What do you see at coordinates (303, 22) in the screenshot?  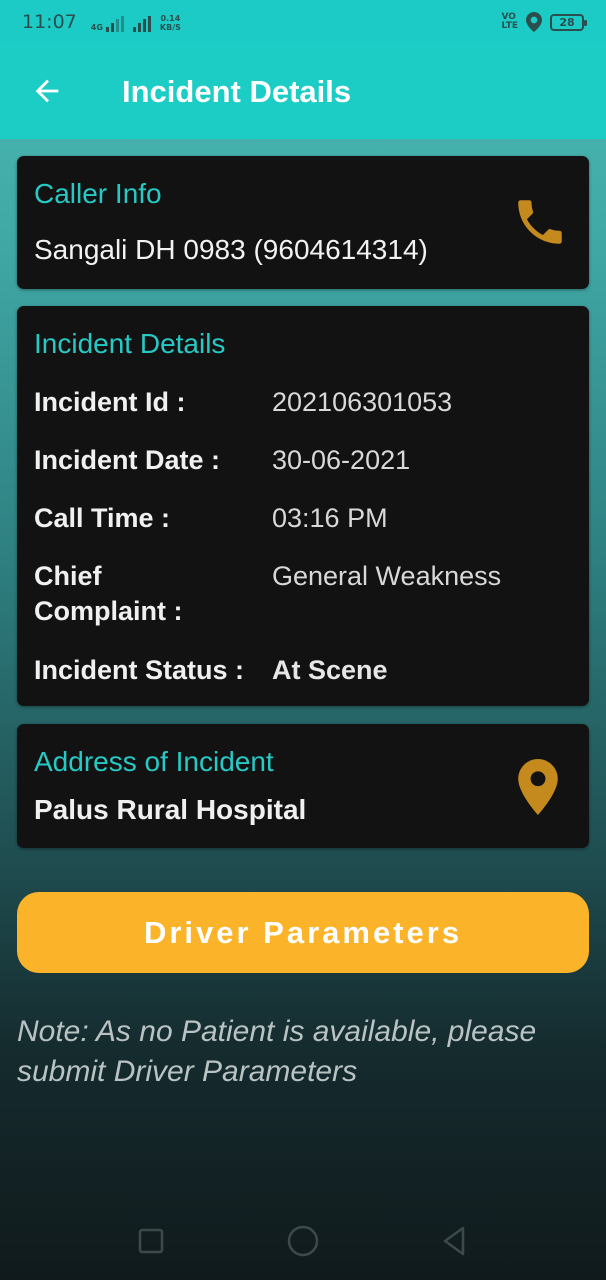 I see `status-bar: 11:07 4G 0.14 KB/S VO LTE 28` at bounding box center [303, 22].